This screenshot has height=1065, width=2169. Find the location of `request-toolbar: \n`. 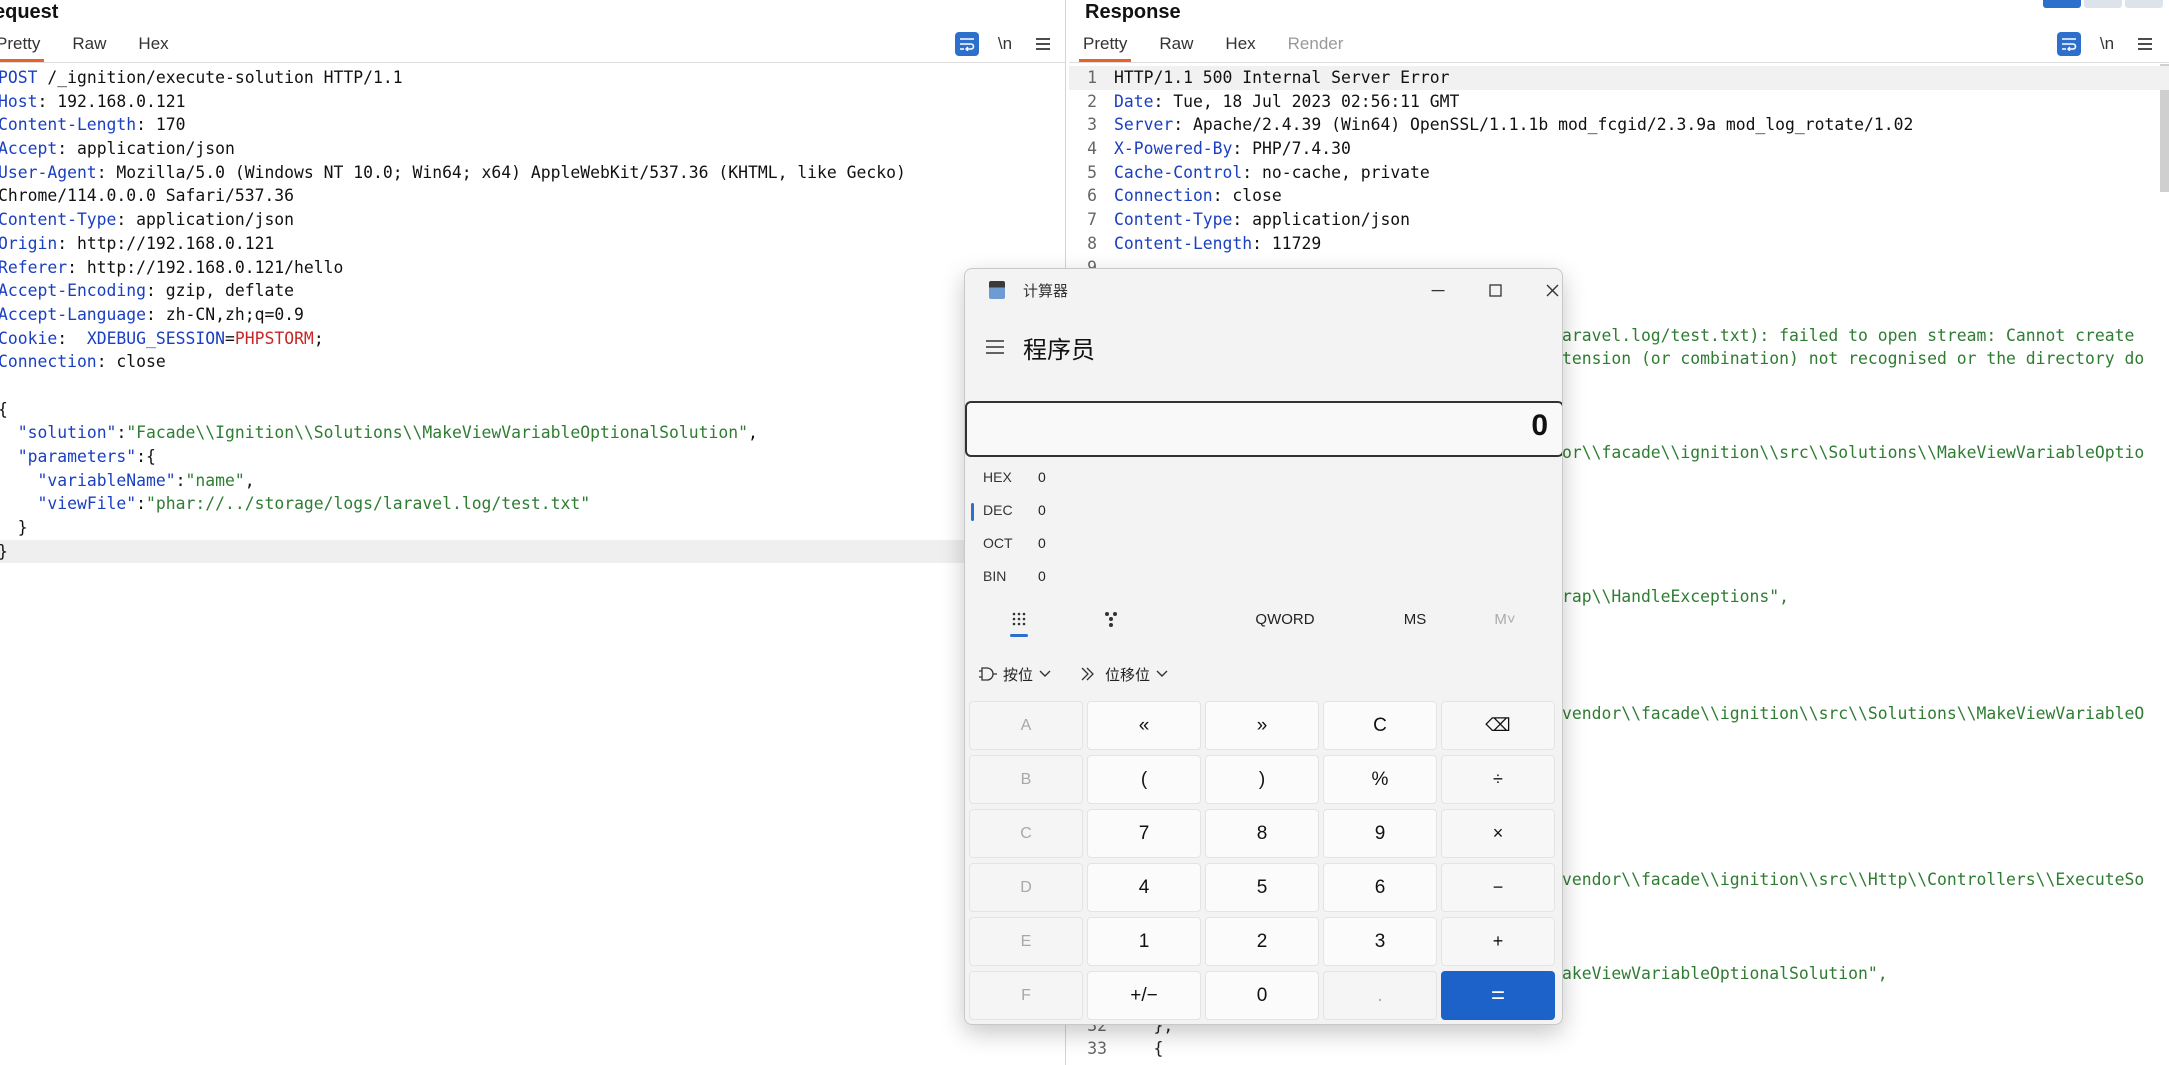

request-toolbar: \n is located at coordinates (1005, 44).